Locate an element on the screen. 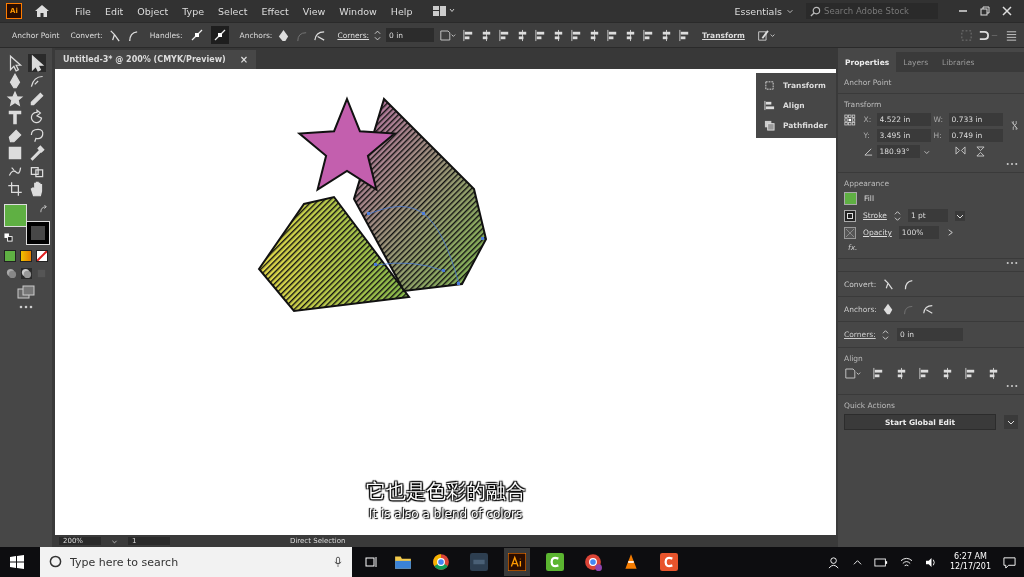  menu-item: Select is located at coordinates (233, 11).